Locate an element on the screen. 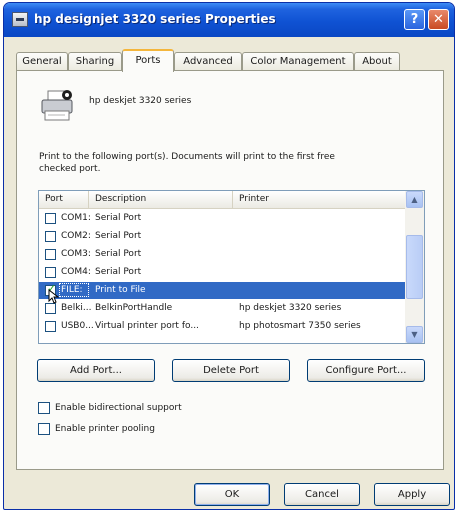 The width and height of the screenshot is (460, 515). column-header-printer: Printer is located at coordinates (319, 199).